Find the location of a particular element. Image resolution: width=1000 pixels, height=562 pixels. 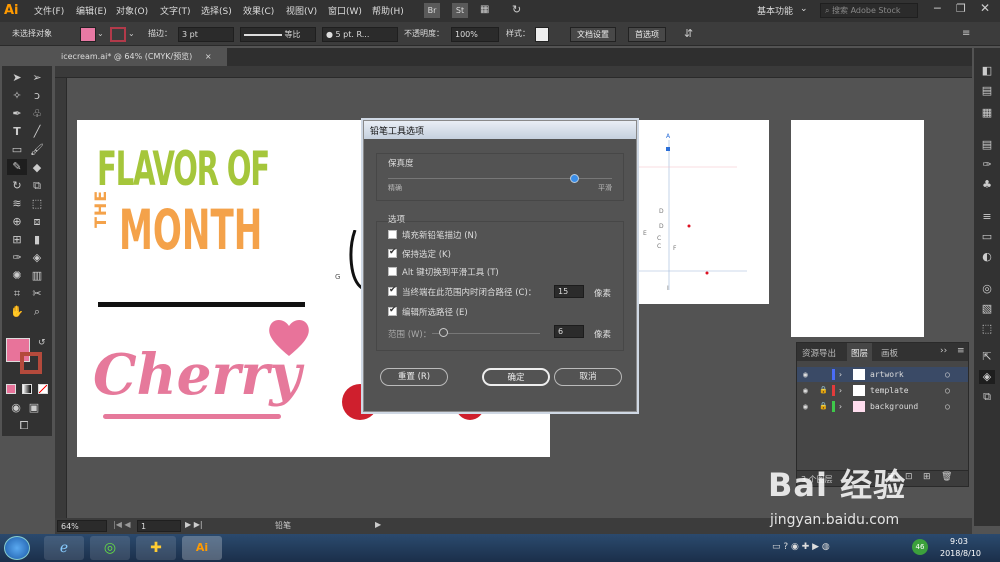

export-icon: ⇱ is located at coordinates (987, 357).